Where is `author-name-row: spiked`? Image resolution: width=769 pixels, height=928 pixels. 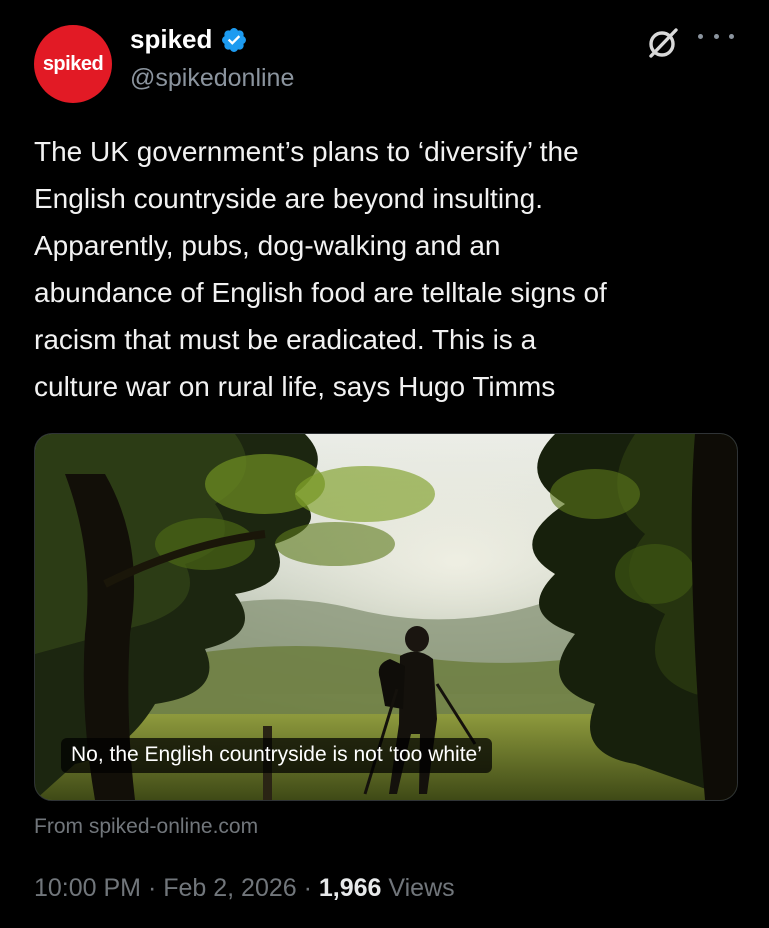
author-name-row: spiked is located at coordinates (189, 39).